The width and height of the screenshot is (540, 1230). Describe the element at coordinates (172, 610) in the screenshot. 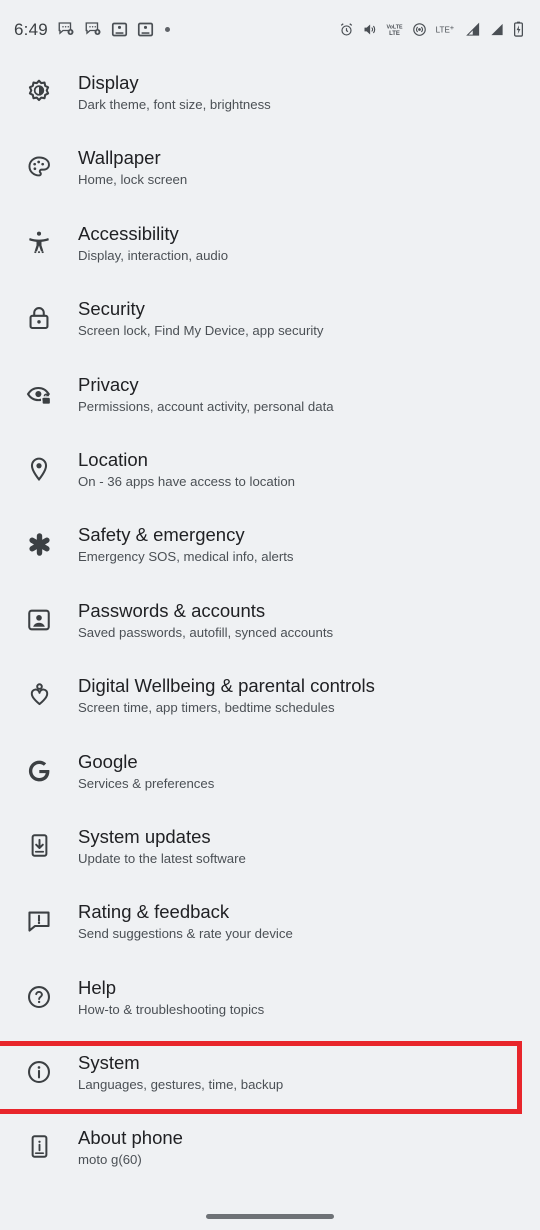

I see `settings-row-title: Passwords & accounts` at that location.